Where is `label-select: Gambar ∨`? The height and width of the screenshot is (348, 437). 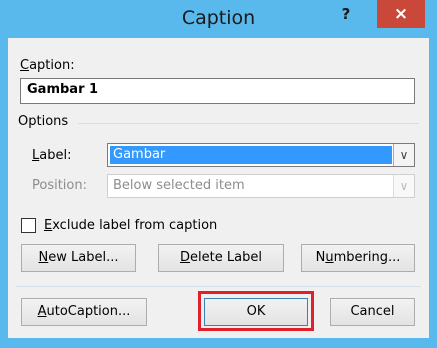
label-select: Gambar ∨ is located at coordinates (261, 155).